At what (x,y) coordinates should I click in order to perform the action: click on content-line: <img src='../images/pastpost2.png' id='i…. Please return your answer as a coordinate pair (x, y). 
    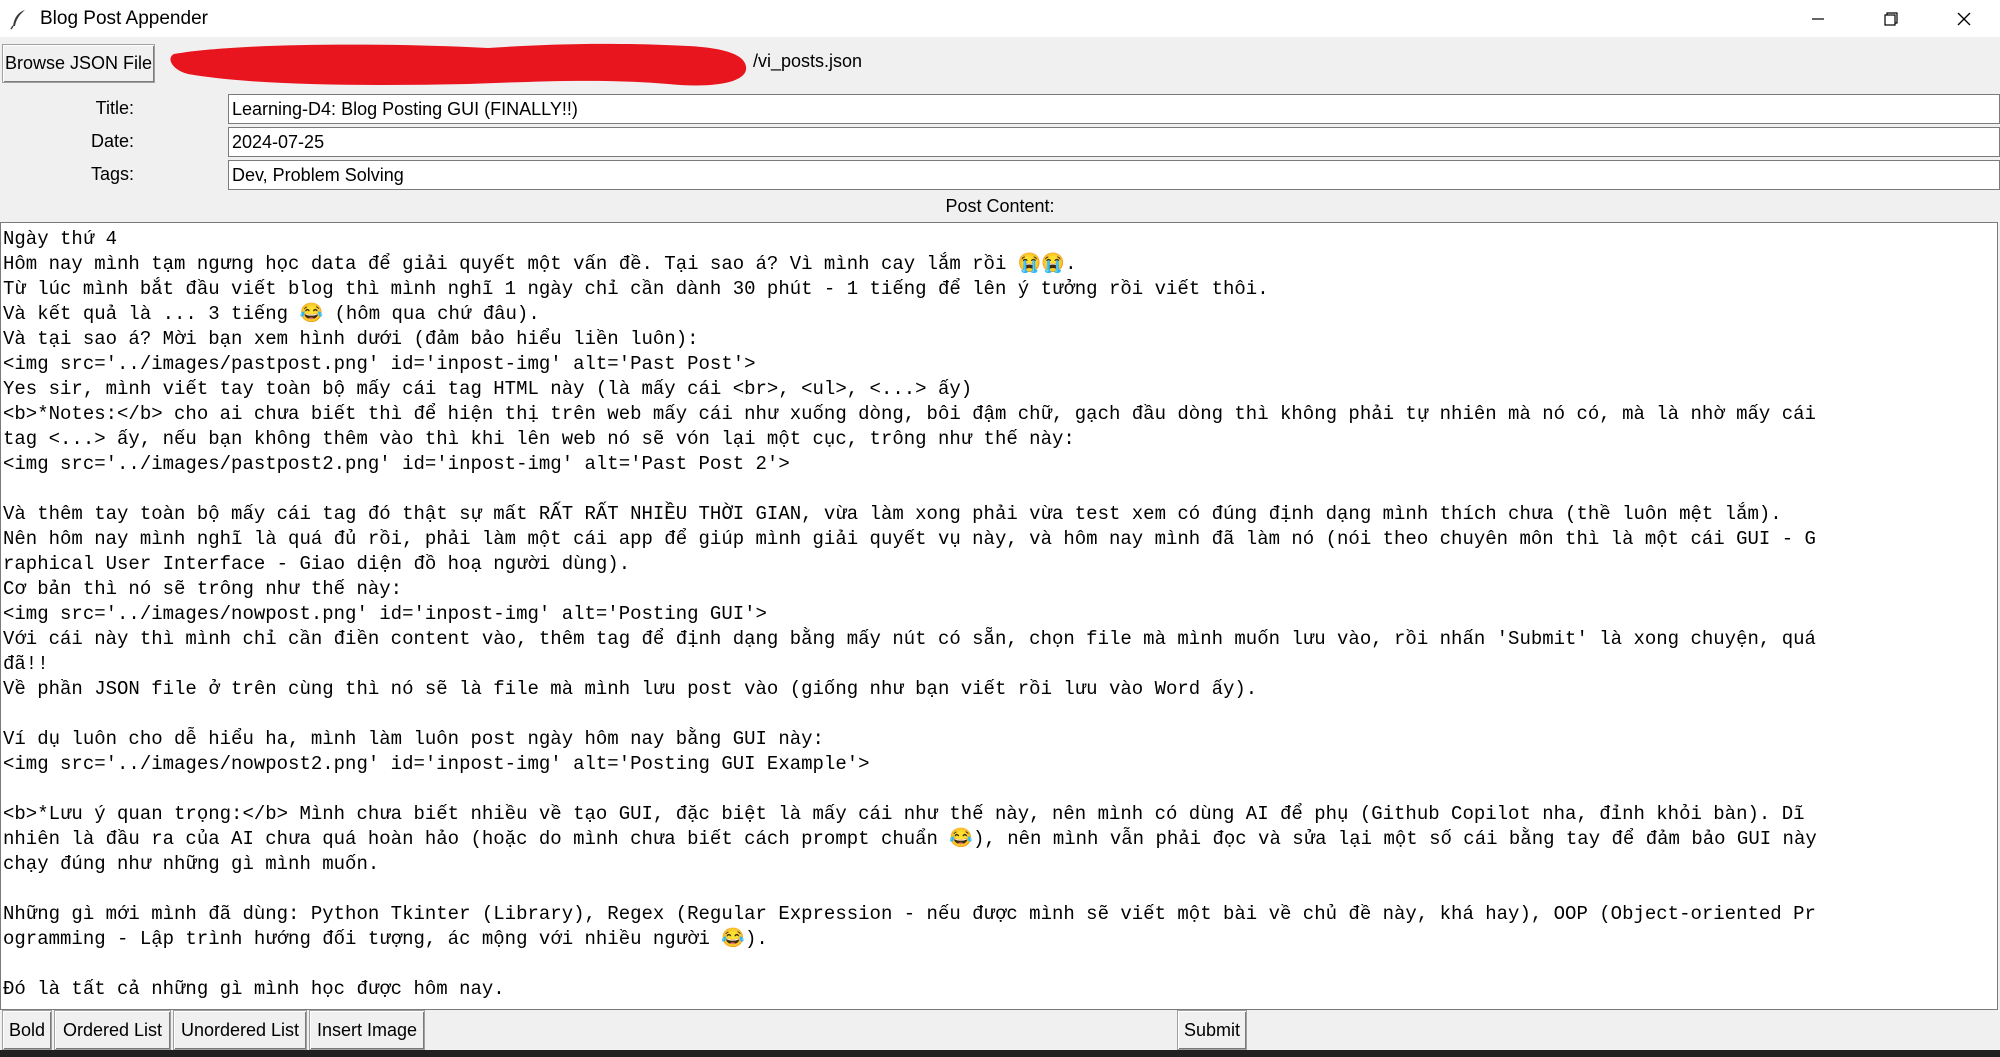
    Looking at the image, I should click on (396, 464).